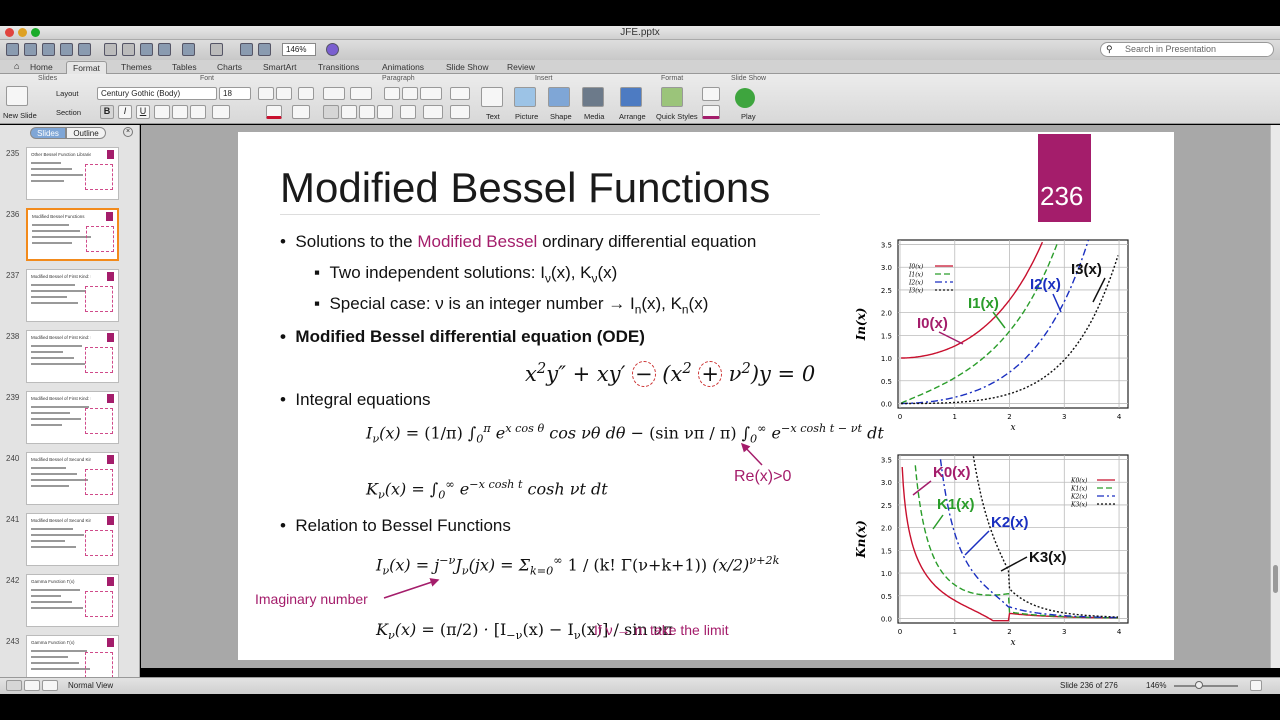 This screenshot has height=720, width=1280. What do you see at coordinates (264, 49) in the screenshot?
I see `slide-show-icon` at bounding box center [264, 49].